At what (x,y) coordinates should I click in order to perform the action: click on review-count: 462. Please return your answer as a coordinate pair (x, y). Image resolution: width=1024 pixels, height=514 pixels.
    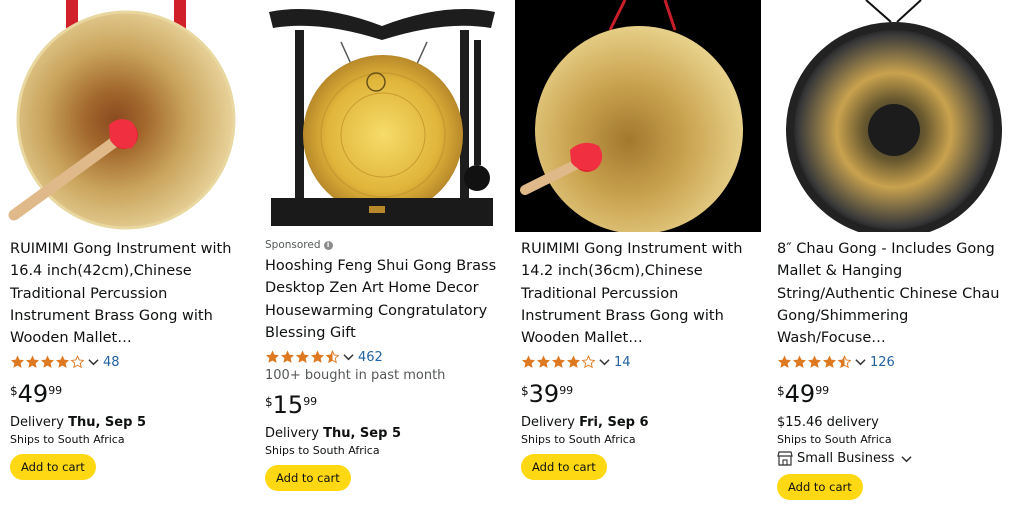
    Looking at the image, I should click on (370, 357).